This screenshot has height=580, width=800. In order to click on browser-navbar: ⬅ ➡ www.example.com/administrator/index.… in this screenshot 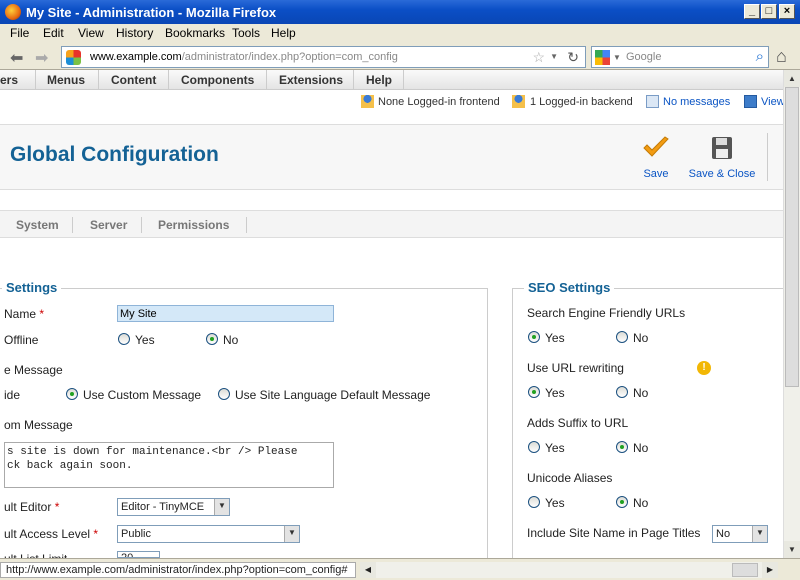, I will do `click(400, 56)`.